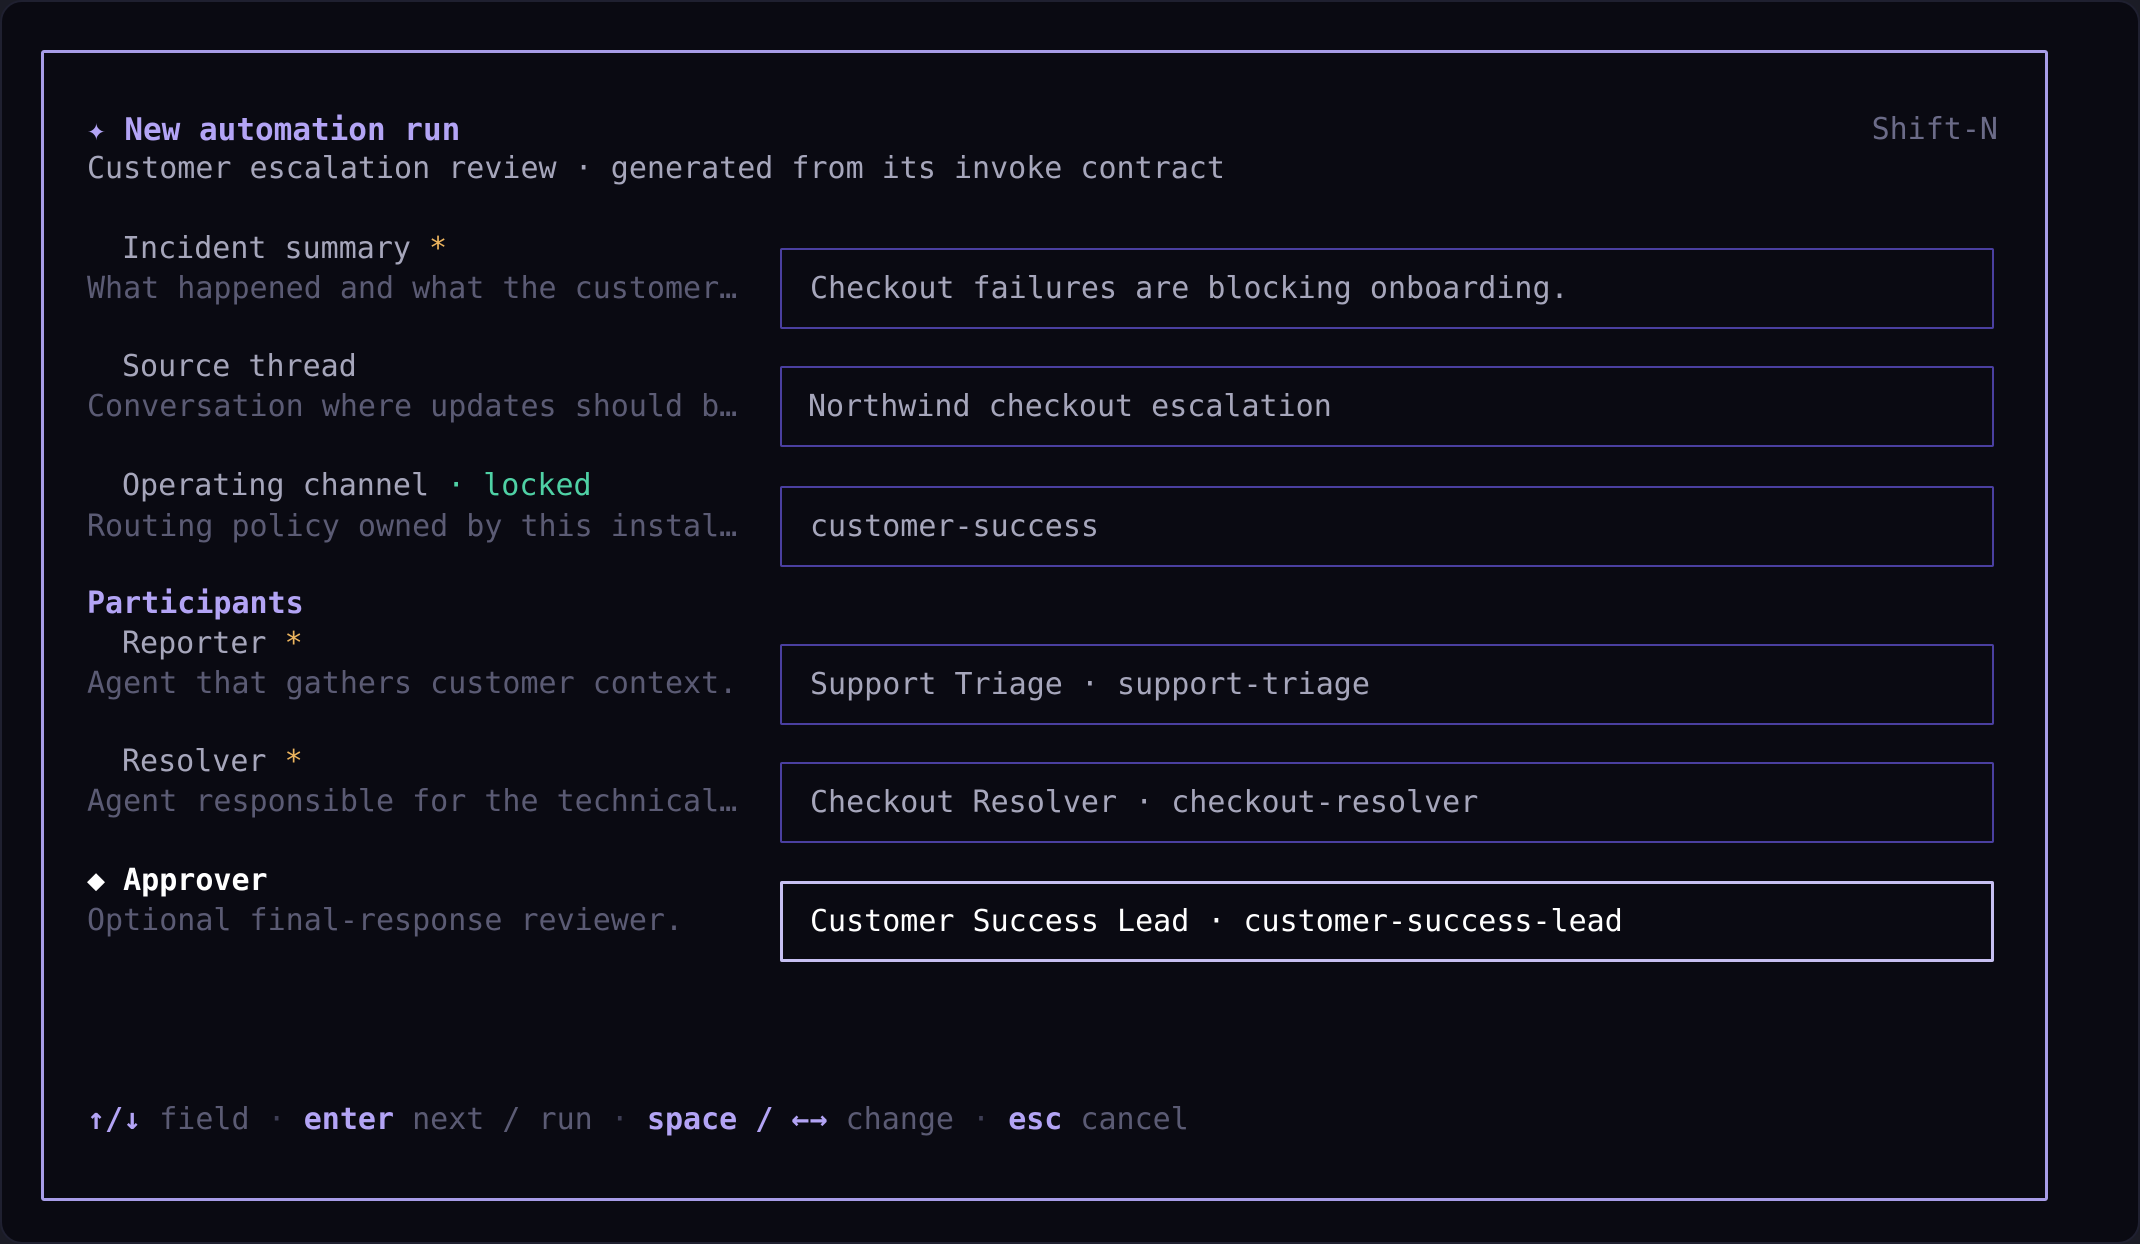  I want to click on approver-label: ◆ Approver, so click(177, 881).